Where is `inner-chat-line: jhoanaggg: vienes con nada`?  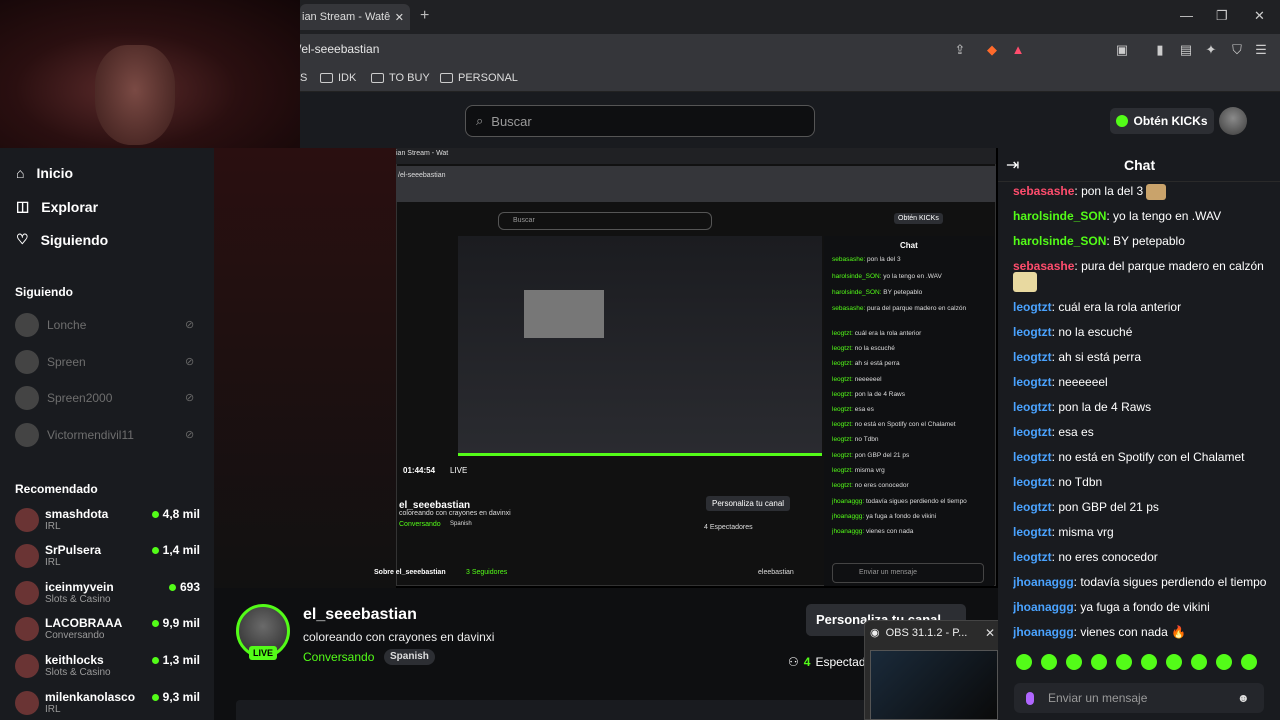
inner-chat-line: jhoanaggg: vienes con nada is located at coordinates (873, 531).